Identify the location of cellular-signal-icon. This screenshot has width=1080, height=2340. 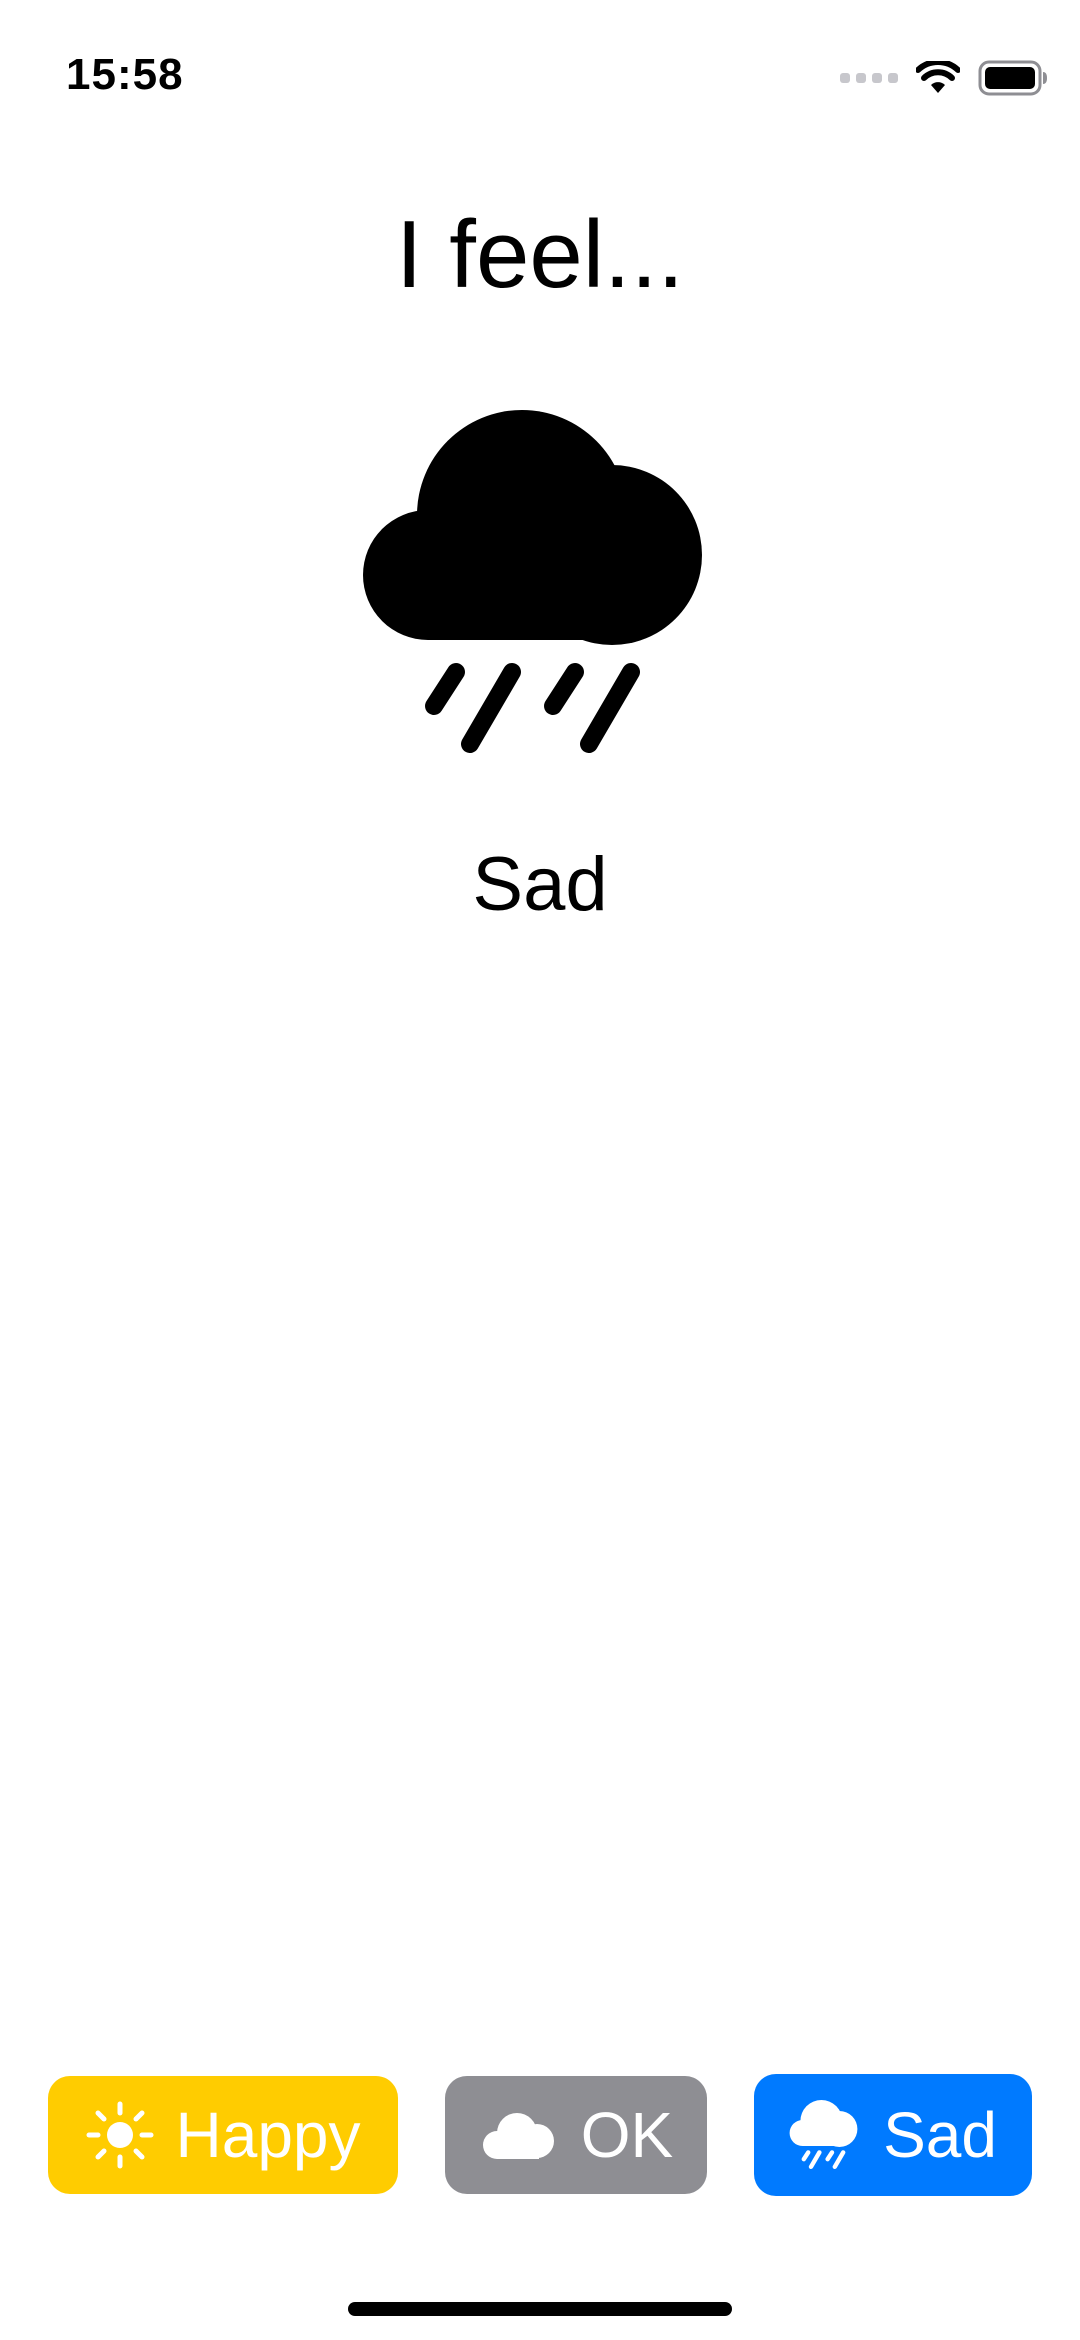
(869, 78).